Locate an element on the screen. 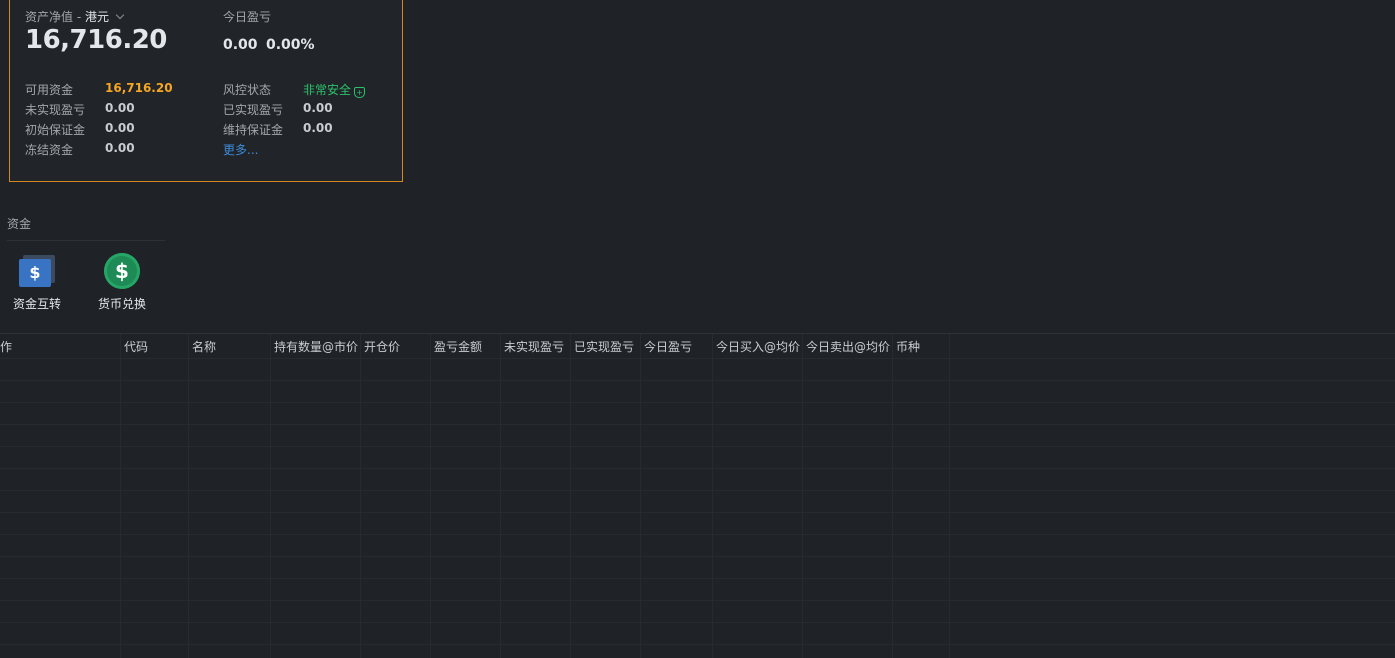  today-pl-value: 0.00 is located at coordinates (240, 45).